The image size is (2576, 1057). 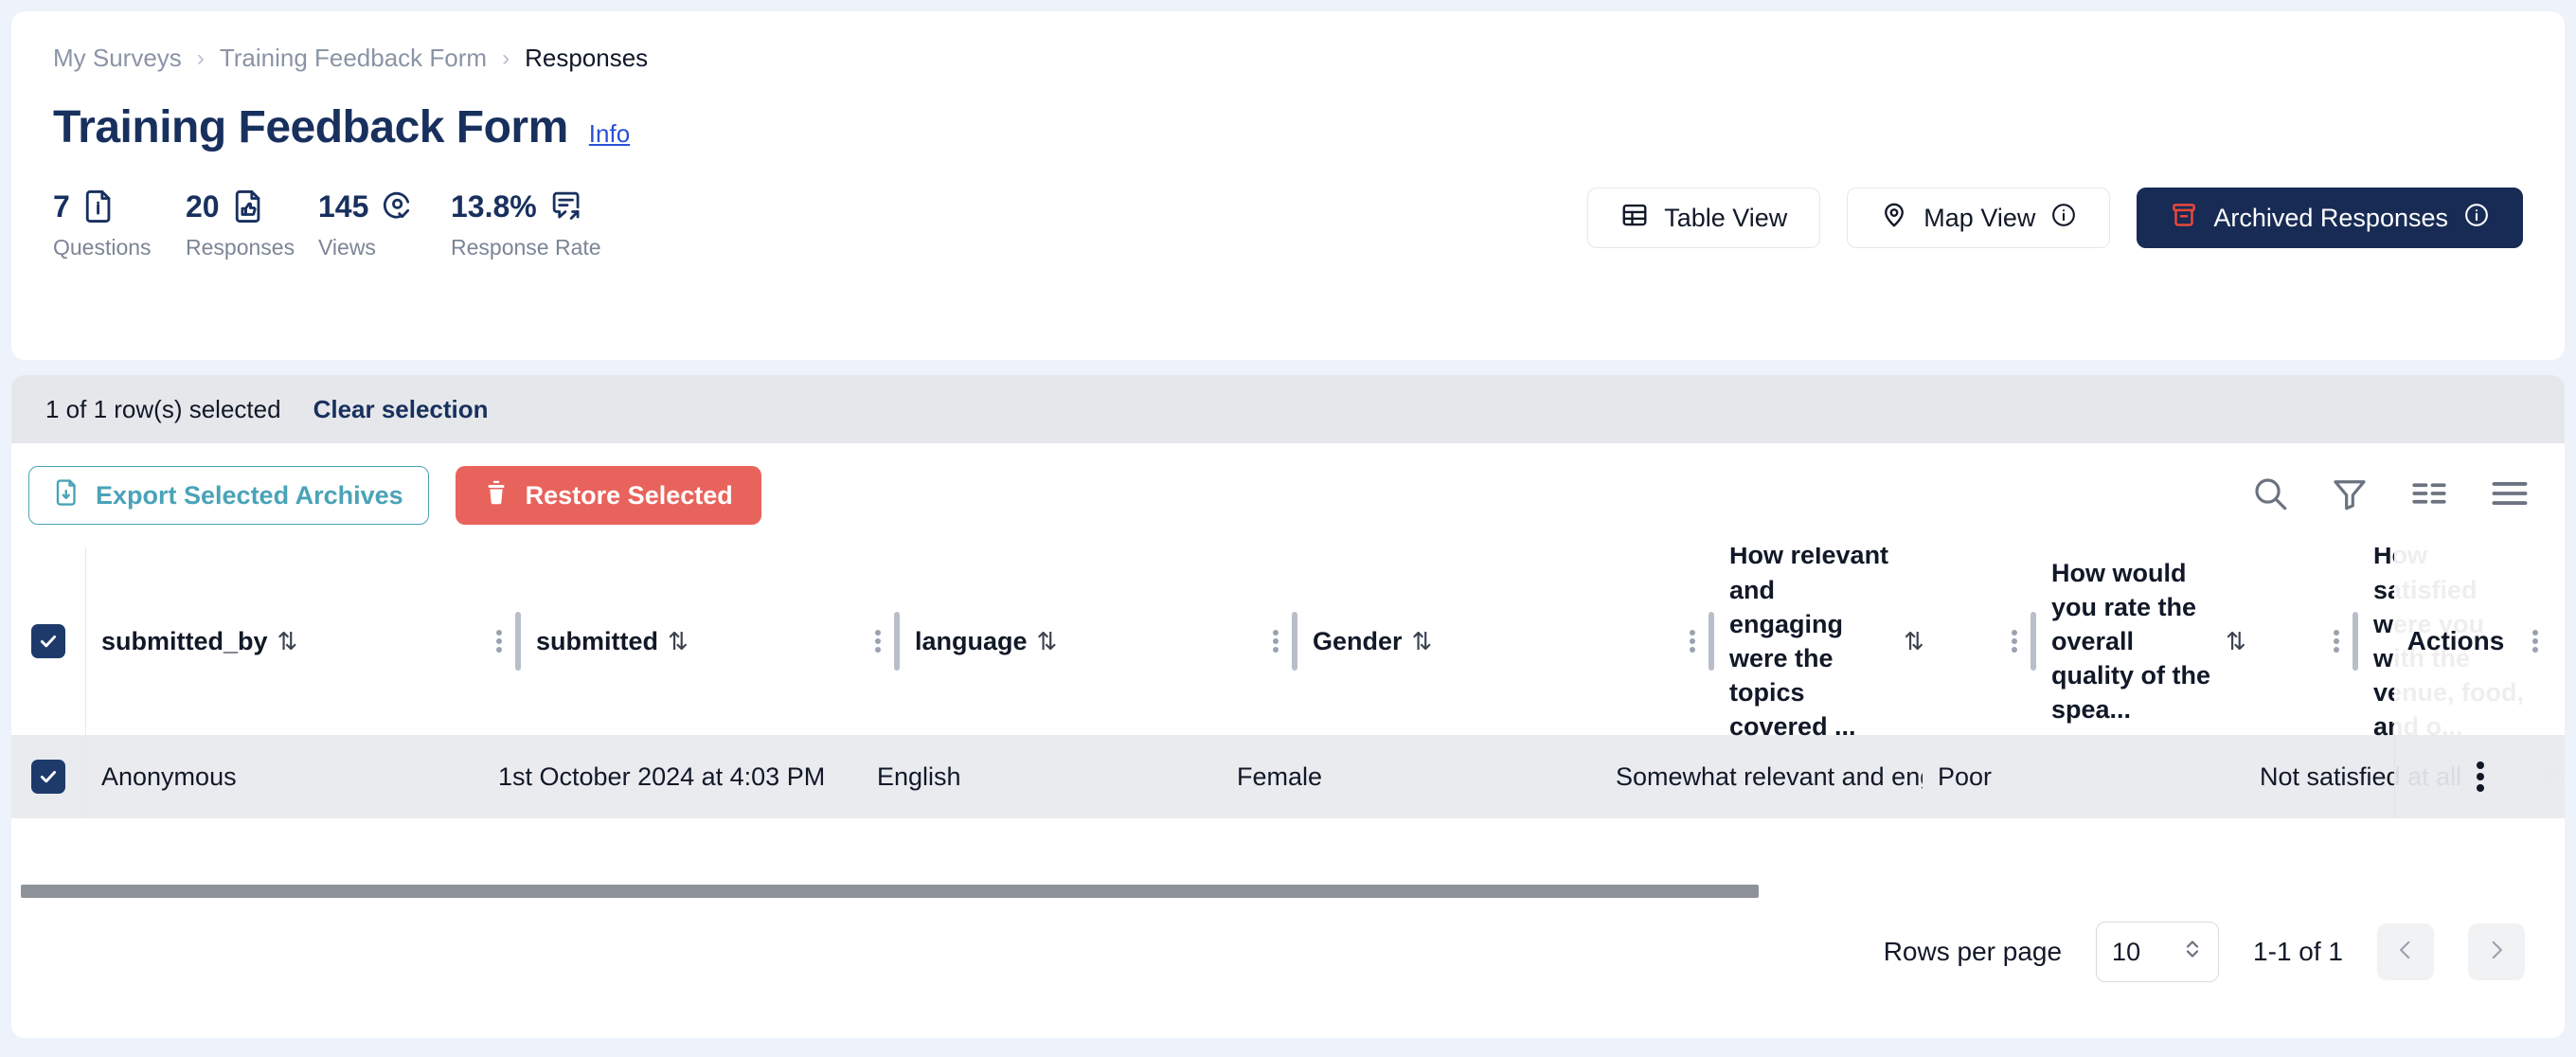 I want to click on restore-selected-label: Restore Selected, so click(x=629, y=495).